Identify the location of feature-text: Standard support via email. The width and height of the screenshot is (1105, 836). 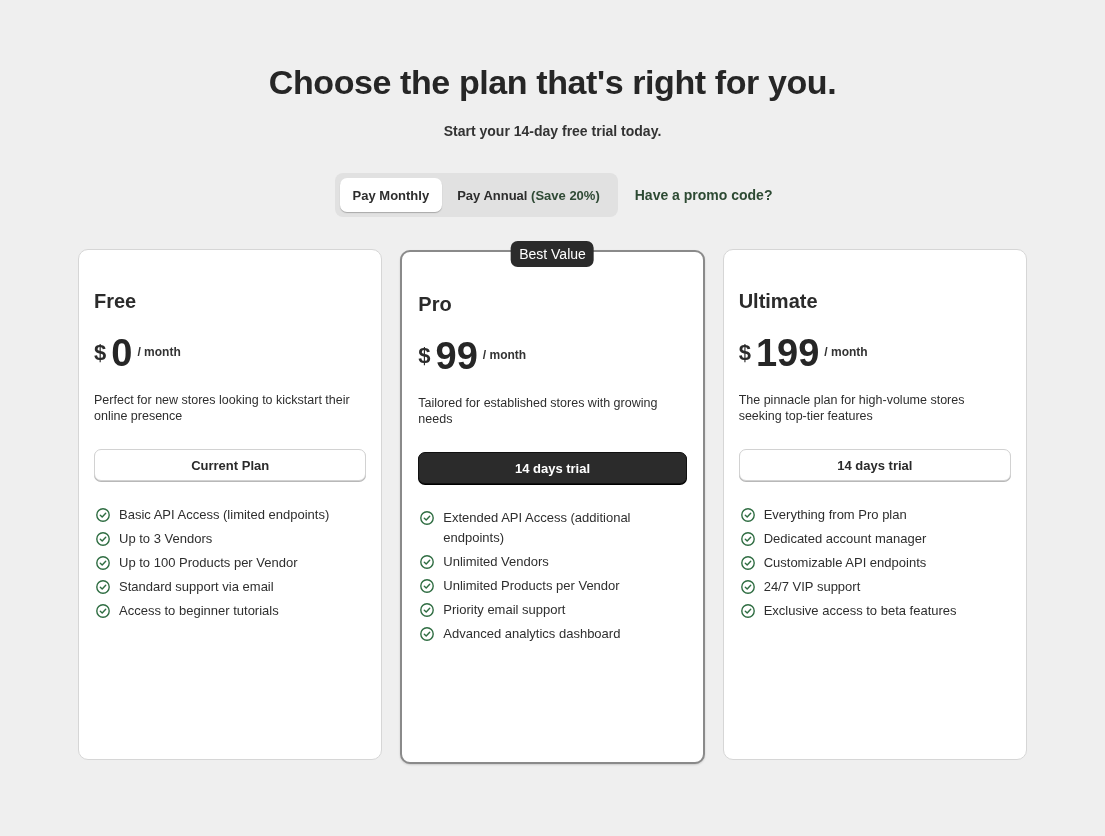
(196, 587).